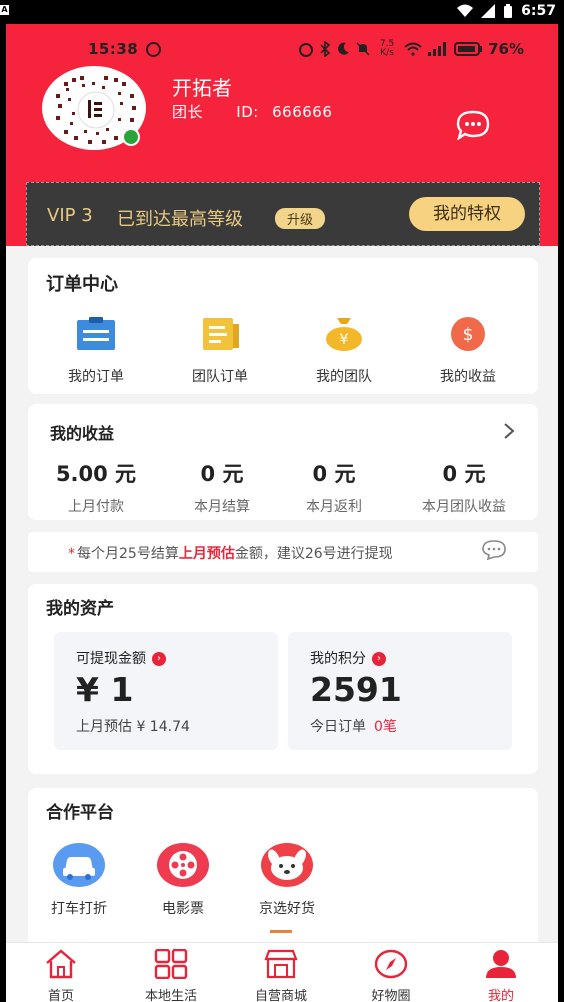  I want to click on home-icon, so click(61, 964).